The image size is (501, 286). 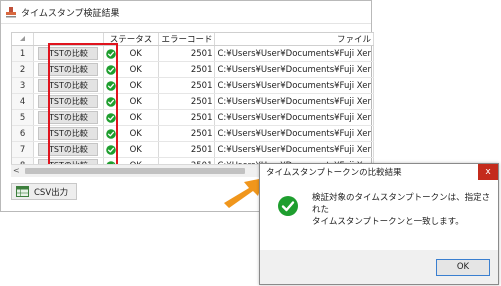 What do you see at coordinates (401, 204) in the screenshot?
I see `dialog-message-line1: 検証対象のタイムスタンプトークンは、指定された` at bounding box center [401, 204].